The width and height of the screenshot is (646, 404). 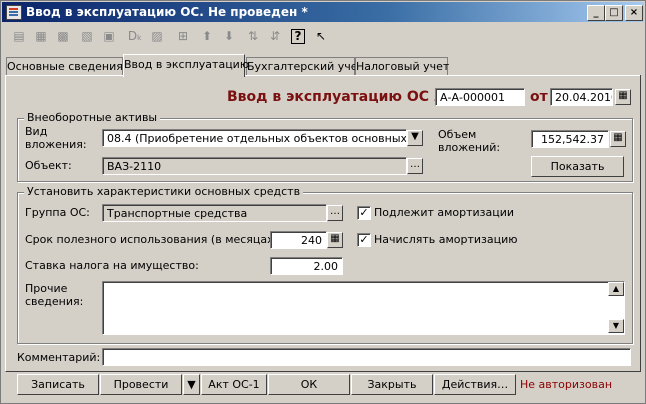 I want to click on status-badge: Не авторизован, so click(x=566, y=384).